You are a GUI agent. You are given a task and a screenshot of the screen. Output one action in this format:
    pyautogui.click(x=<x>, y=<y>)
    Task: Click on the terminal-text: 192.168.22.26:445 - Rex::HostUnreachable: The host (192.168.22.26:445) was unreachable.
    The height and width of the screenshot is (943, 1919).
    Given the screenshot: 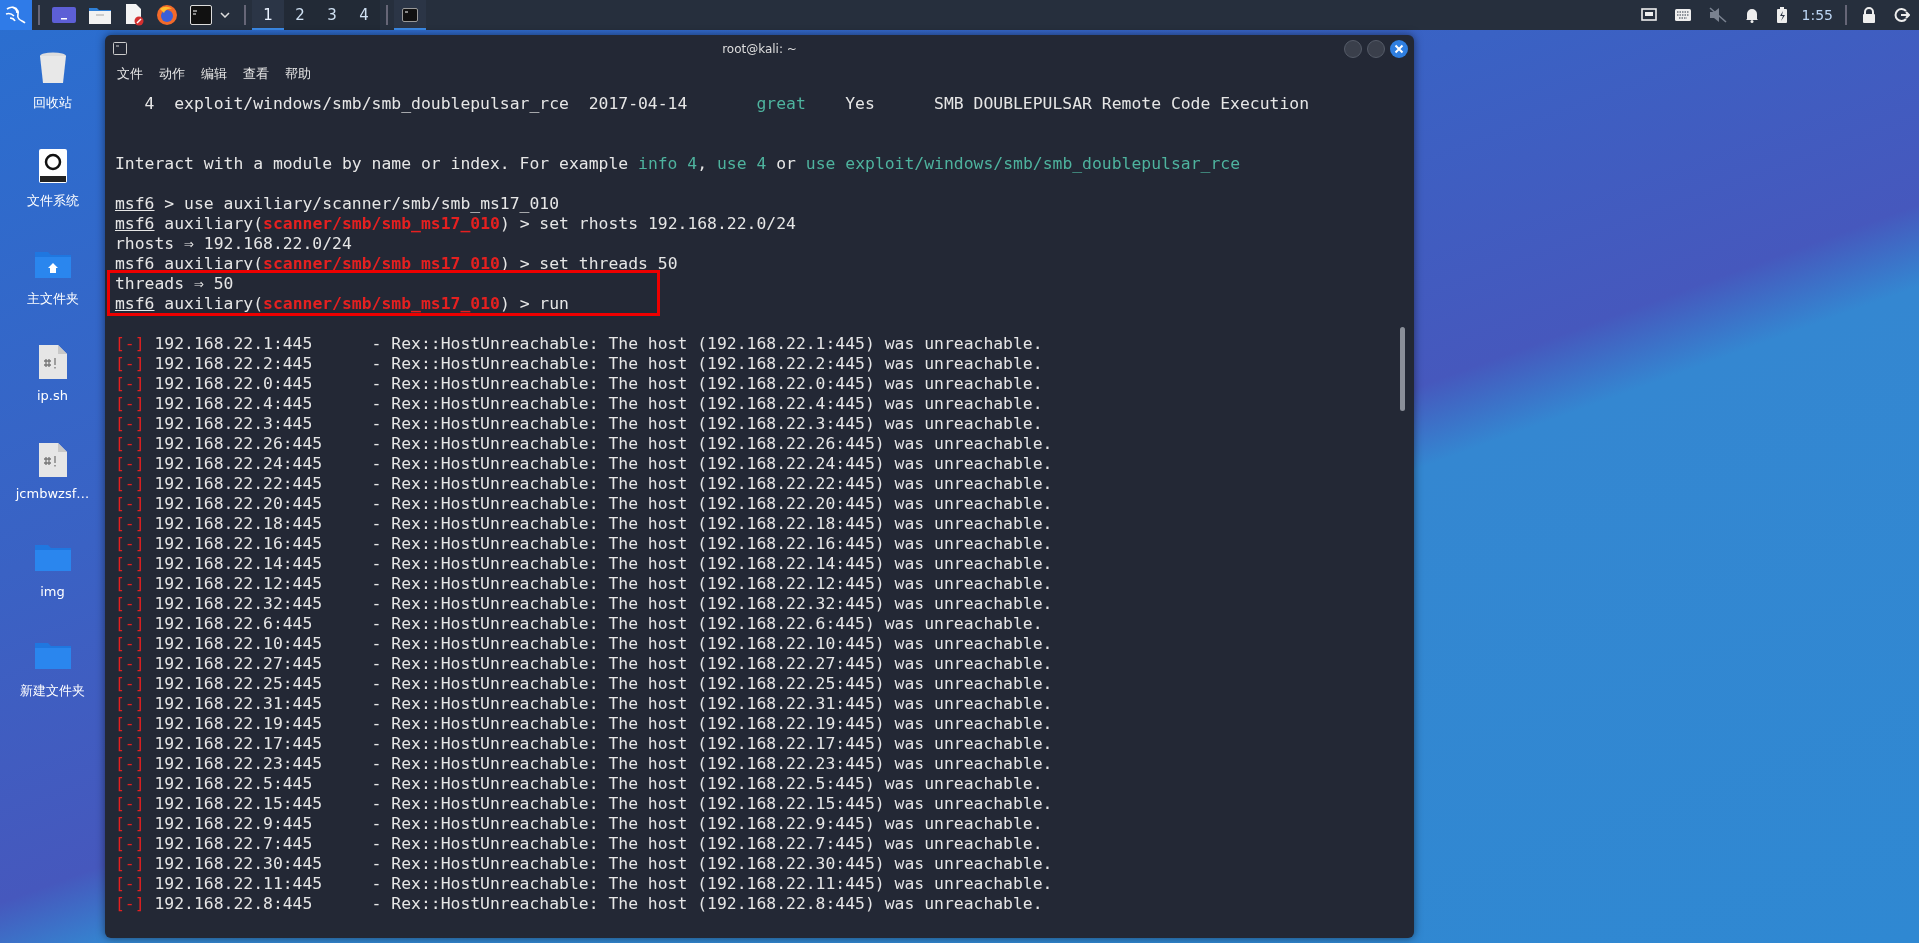 What is the action you would take?
    pyautogui.click(x=603, y=443)
    